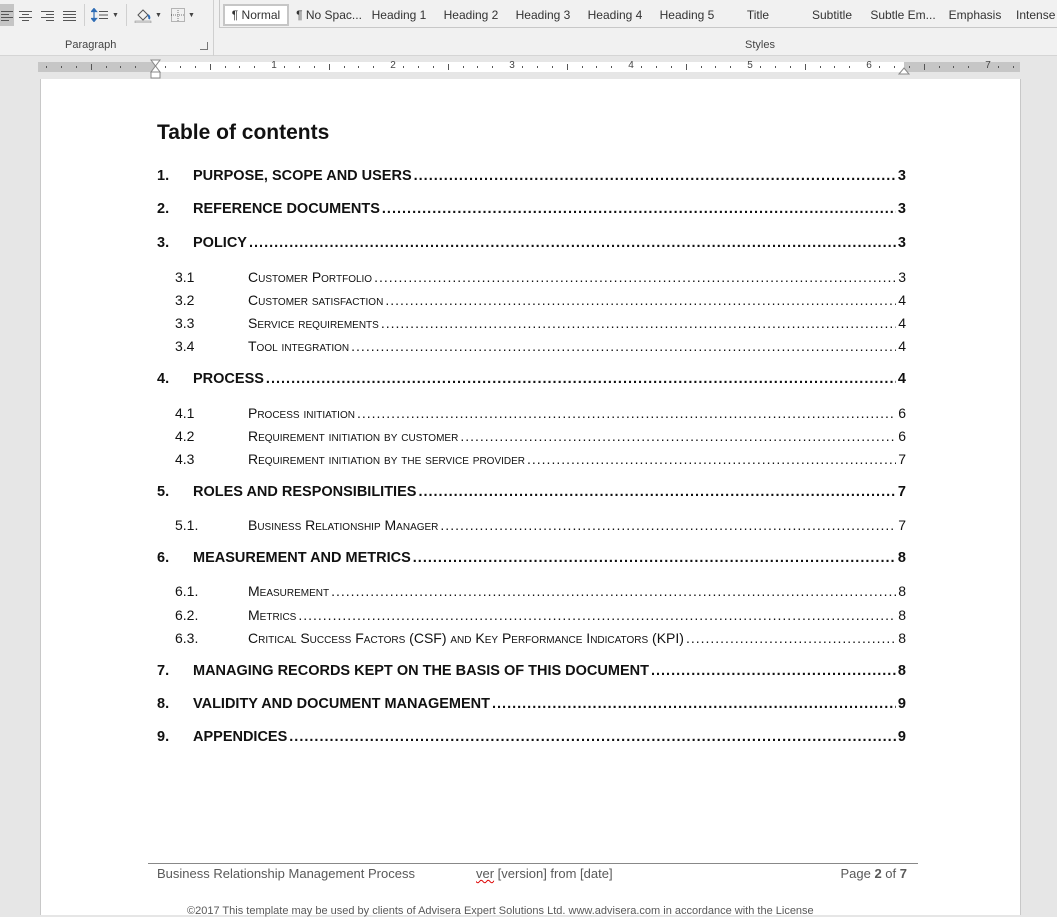 The height and width of the screenshot is (917, 1057). Describe the element at coordinates (890, 873) in the screenshot. I see `page-of: of` at that location.